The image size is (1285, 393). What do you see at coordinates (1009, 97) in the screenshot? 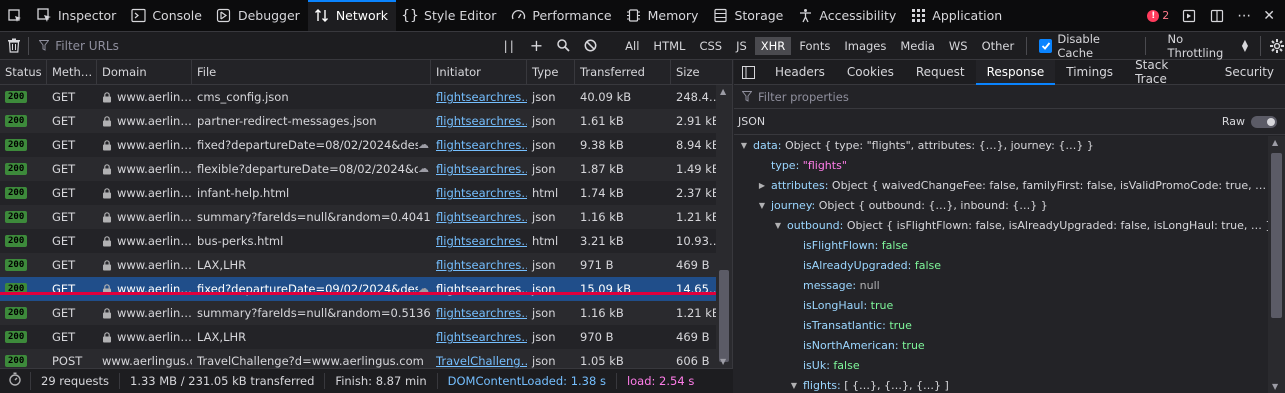
I see `filter-properties-input: Filter properties` at bounding box center [1009, 97].